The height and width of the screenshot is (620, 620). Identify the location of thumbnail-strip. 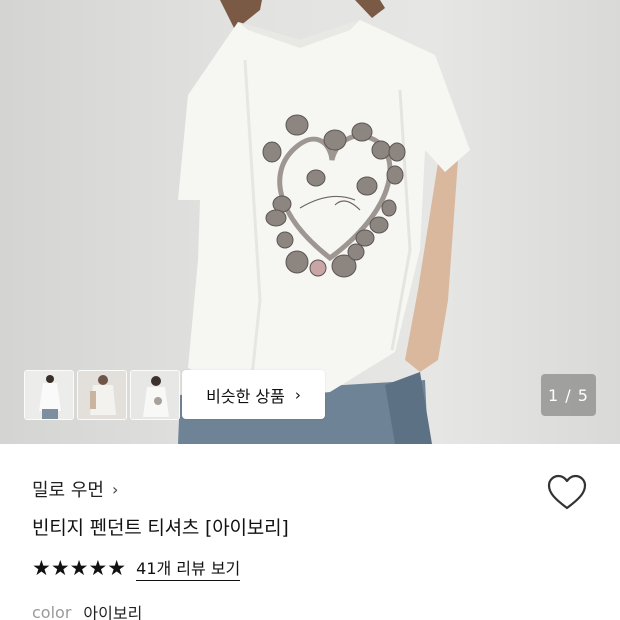
(102, 395).